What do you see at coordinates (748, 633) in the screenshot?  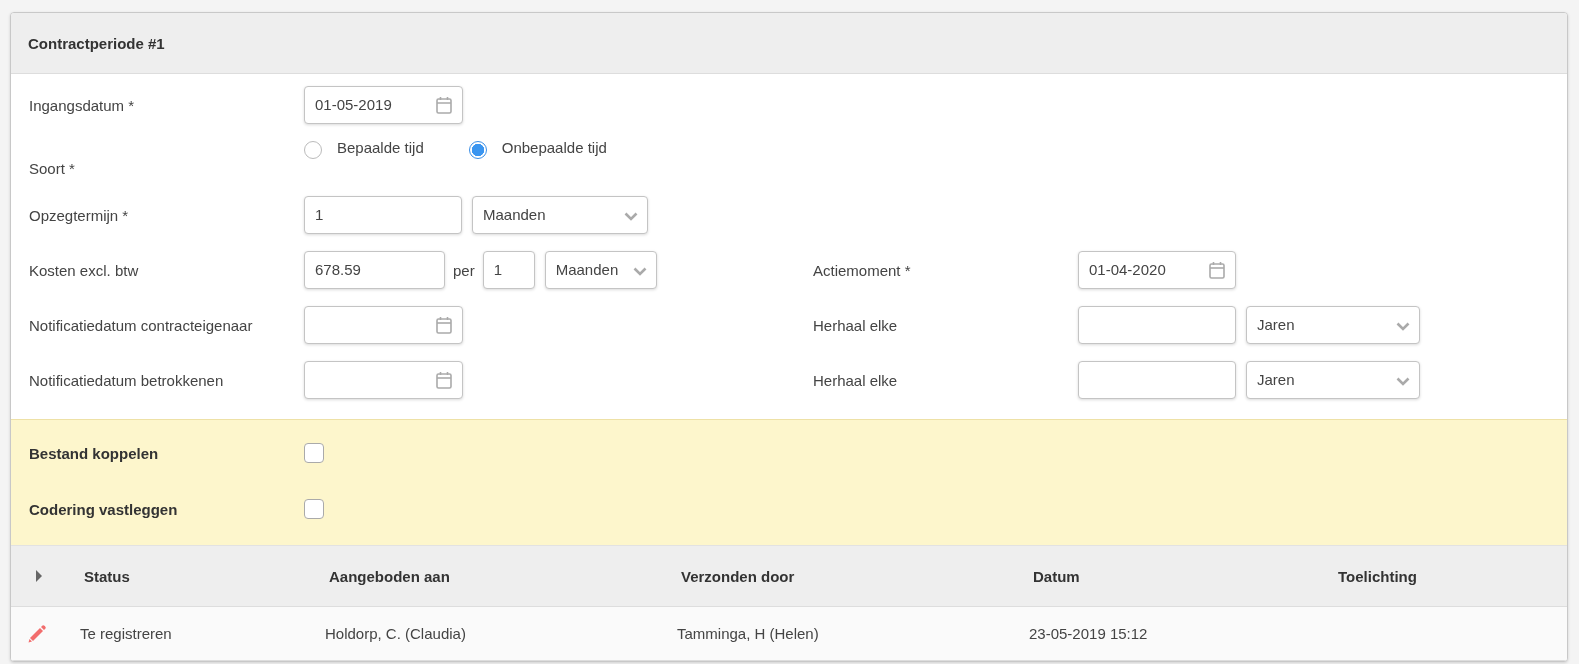 I see `table-cell-text: Tamminga, H (Helen)` at bounding box center [748, 633].